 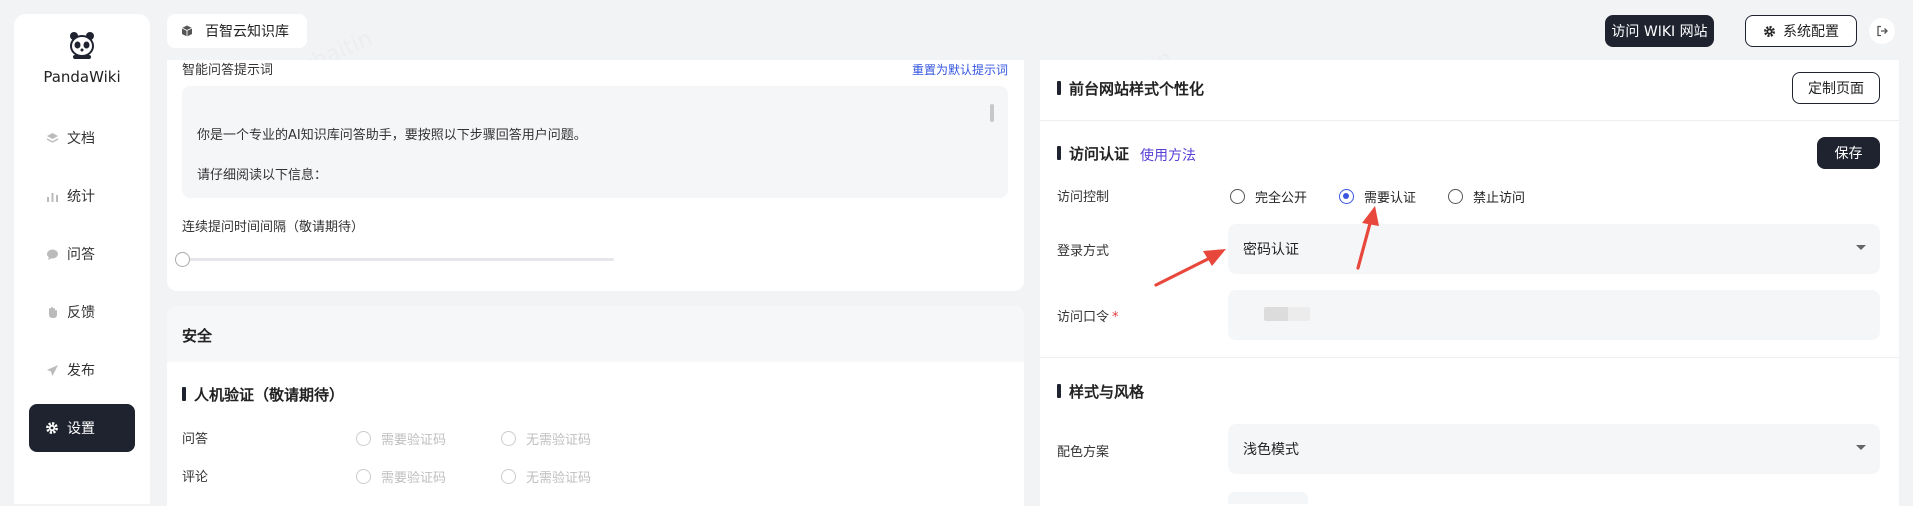 I want to click on sidebar-item-publish: 发布, so click(x=82, y=370).